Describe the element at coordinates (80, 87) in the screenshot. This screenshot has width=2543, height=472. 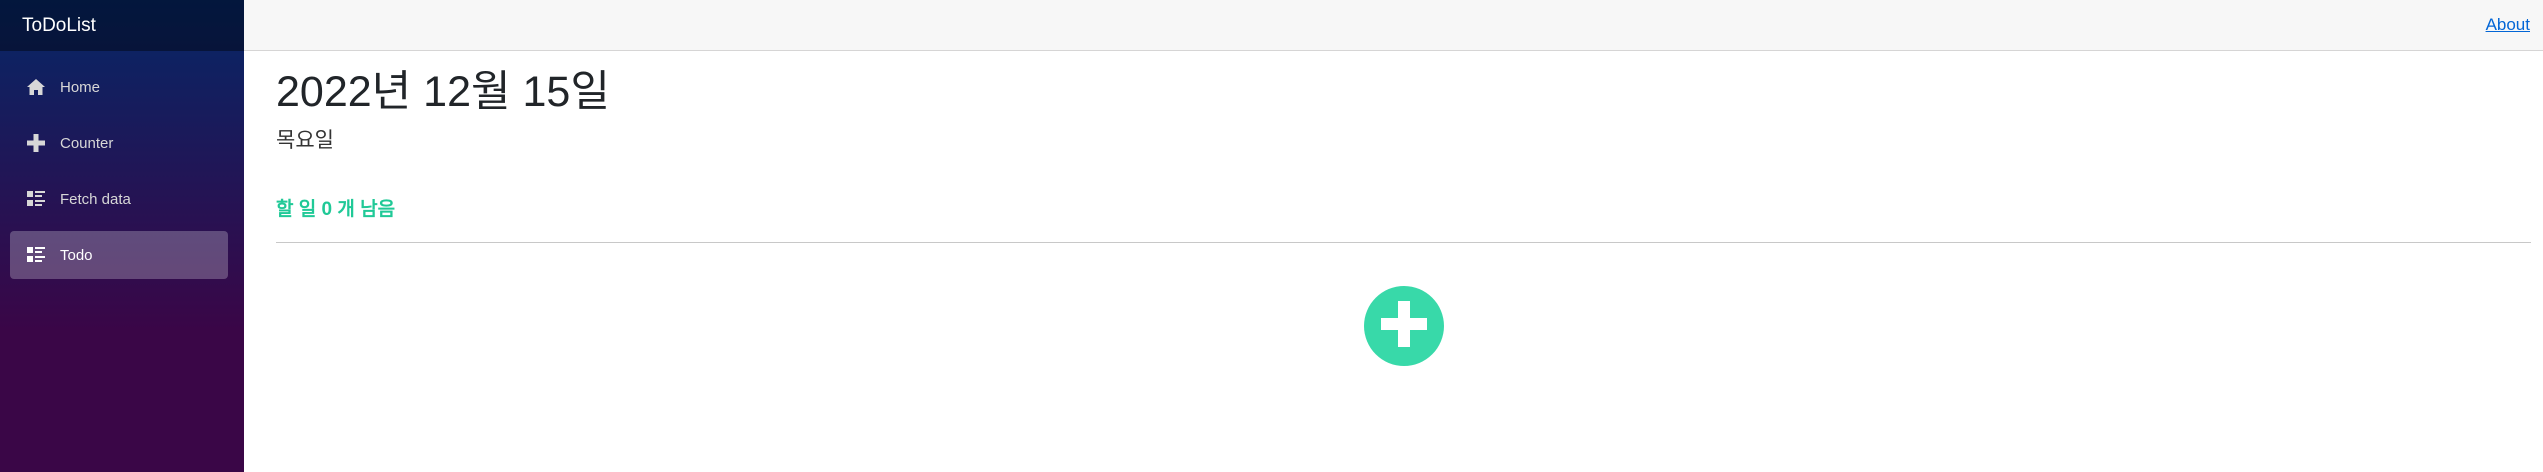
I see `sidebar-item-label: Home` at that location.